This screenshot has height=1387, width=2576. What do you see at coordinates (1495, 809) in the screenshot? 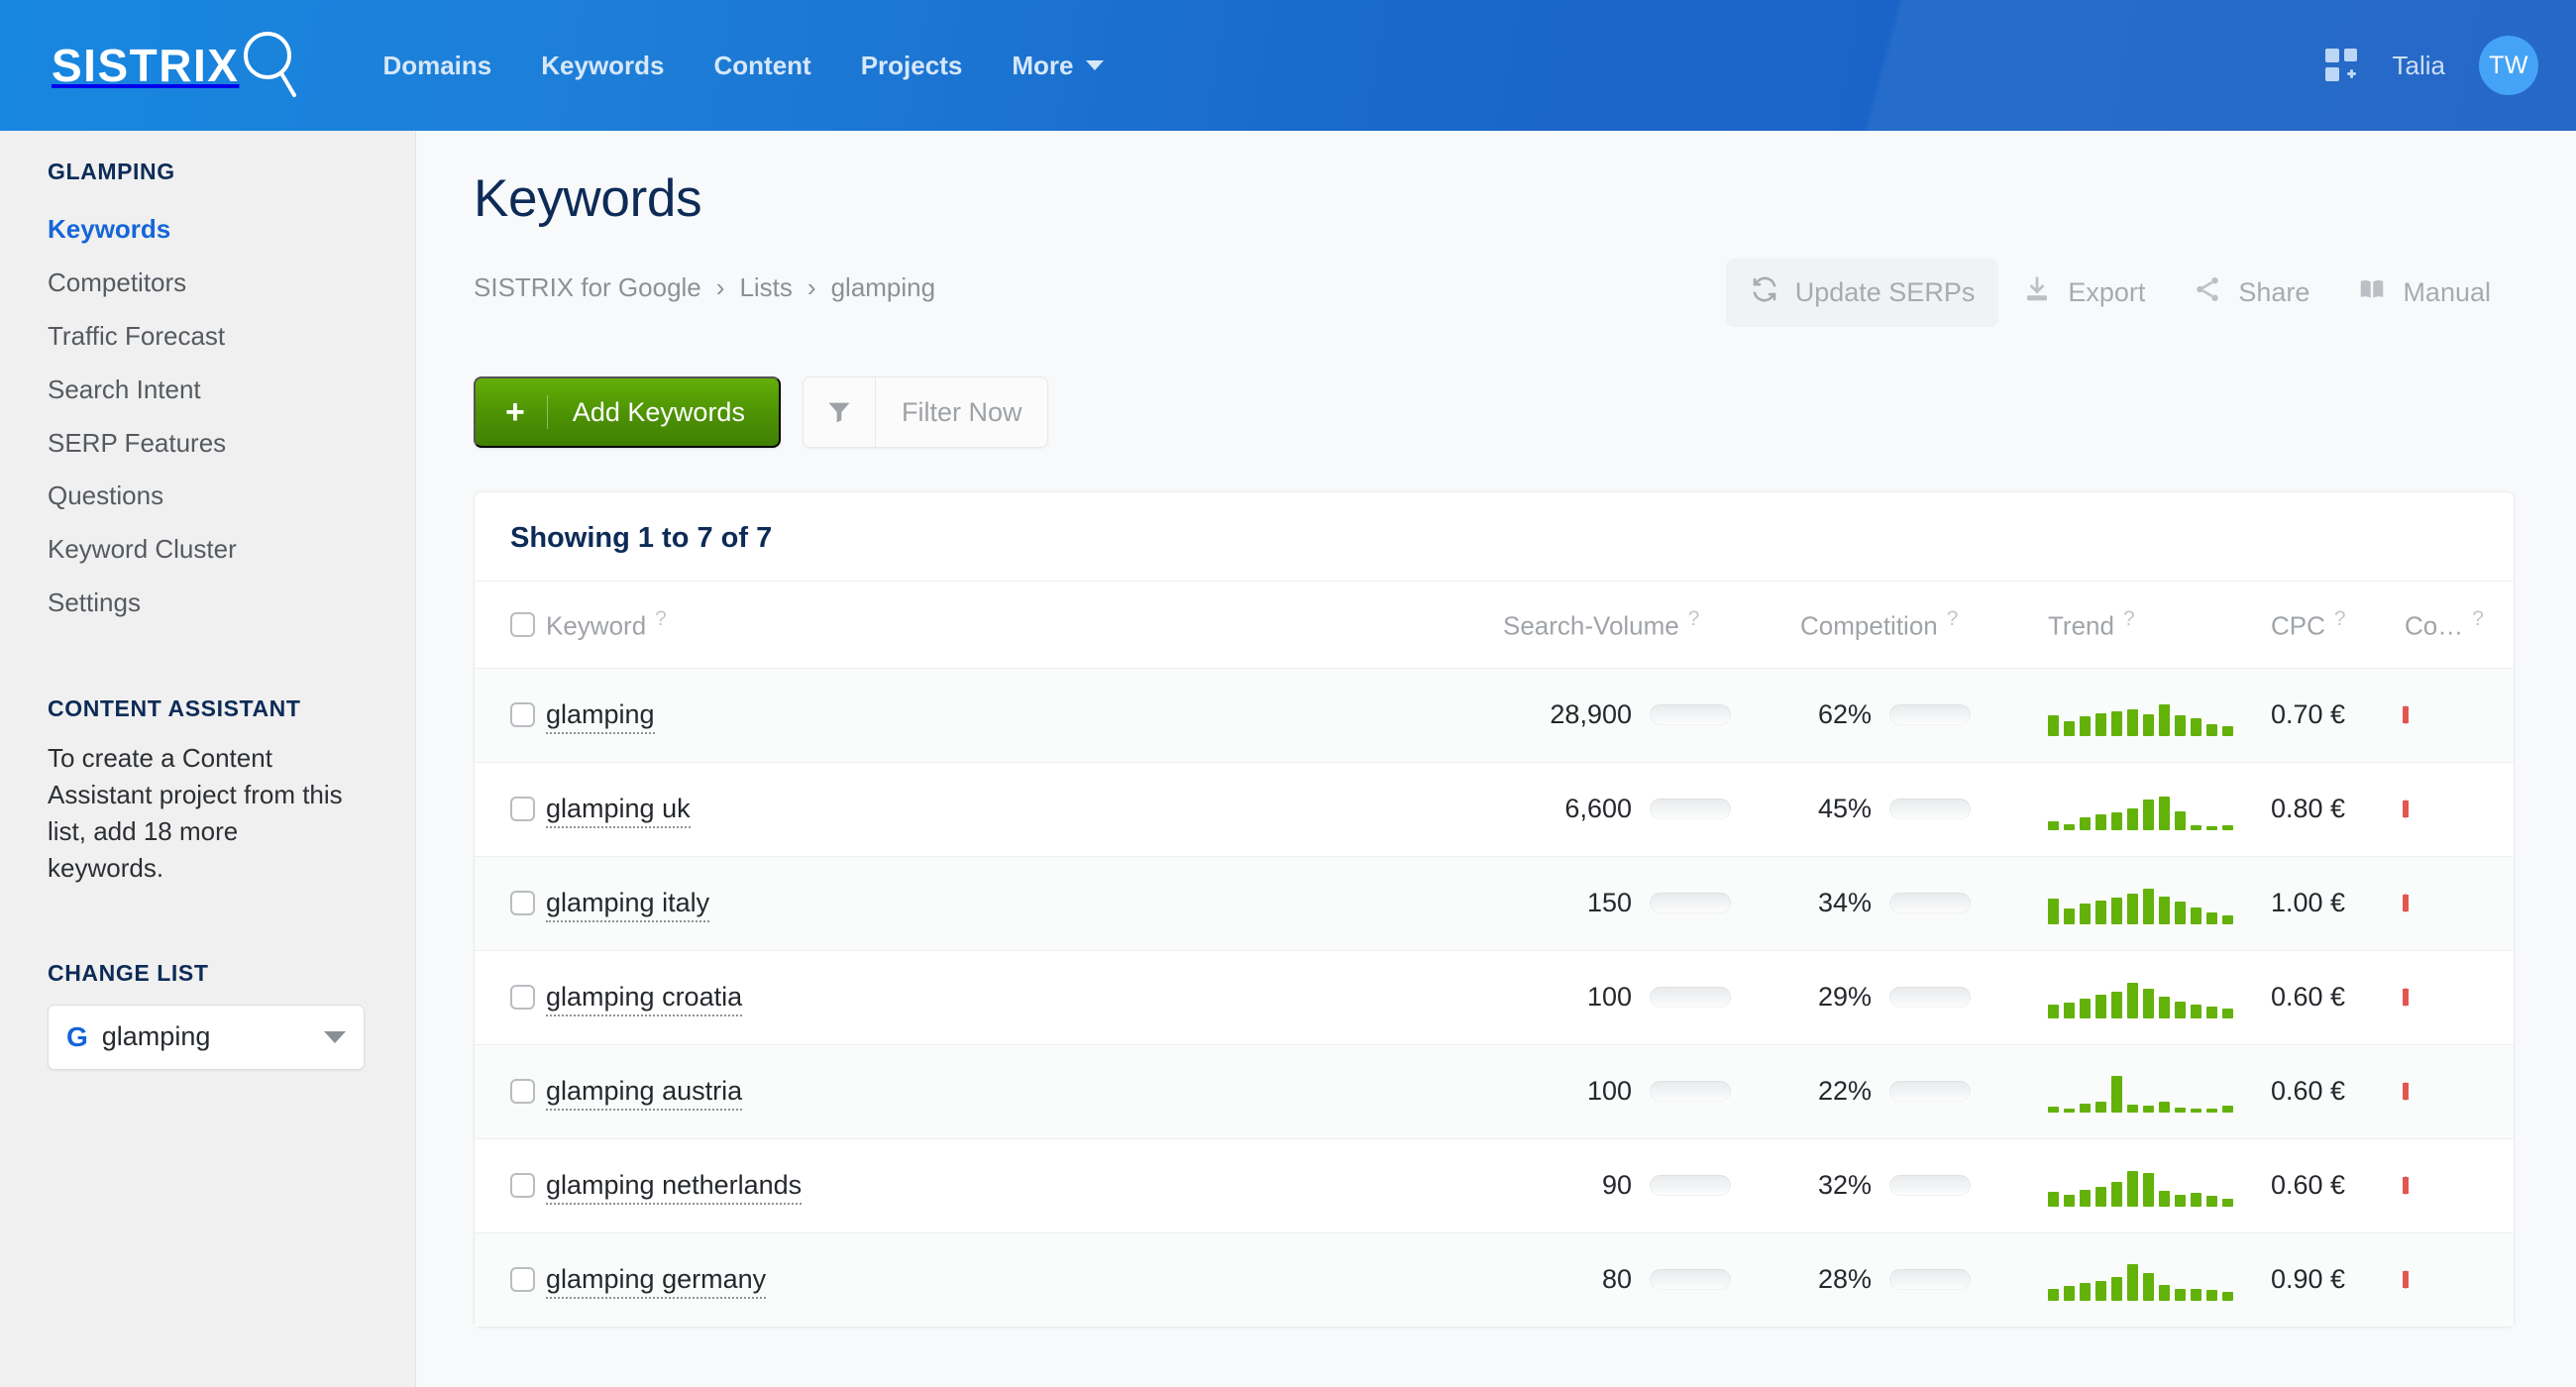
I see `table-row: glamping uk 6,600 45% 0.80 €` at bounding box center [1495, 809].